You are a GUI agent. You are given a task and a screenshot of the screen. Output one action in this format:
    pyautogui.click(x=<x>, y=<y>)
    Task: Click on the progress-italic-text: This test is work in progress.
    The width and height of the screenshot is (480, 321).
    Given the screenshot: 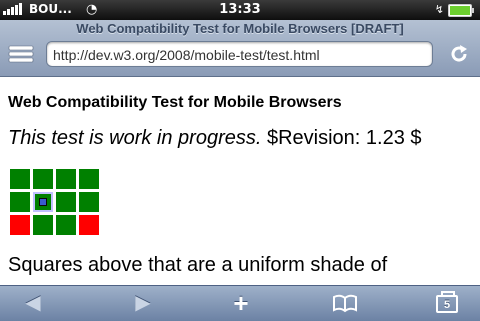 What is the action you would take?
    pyautogui.click(x=135, y=138)
    